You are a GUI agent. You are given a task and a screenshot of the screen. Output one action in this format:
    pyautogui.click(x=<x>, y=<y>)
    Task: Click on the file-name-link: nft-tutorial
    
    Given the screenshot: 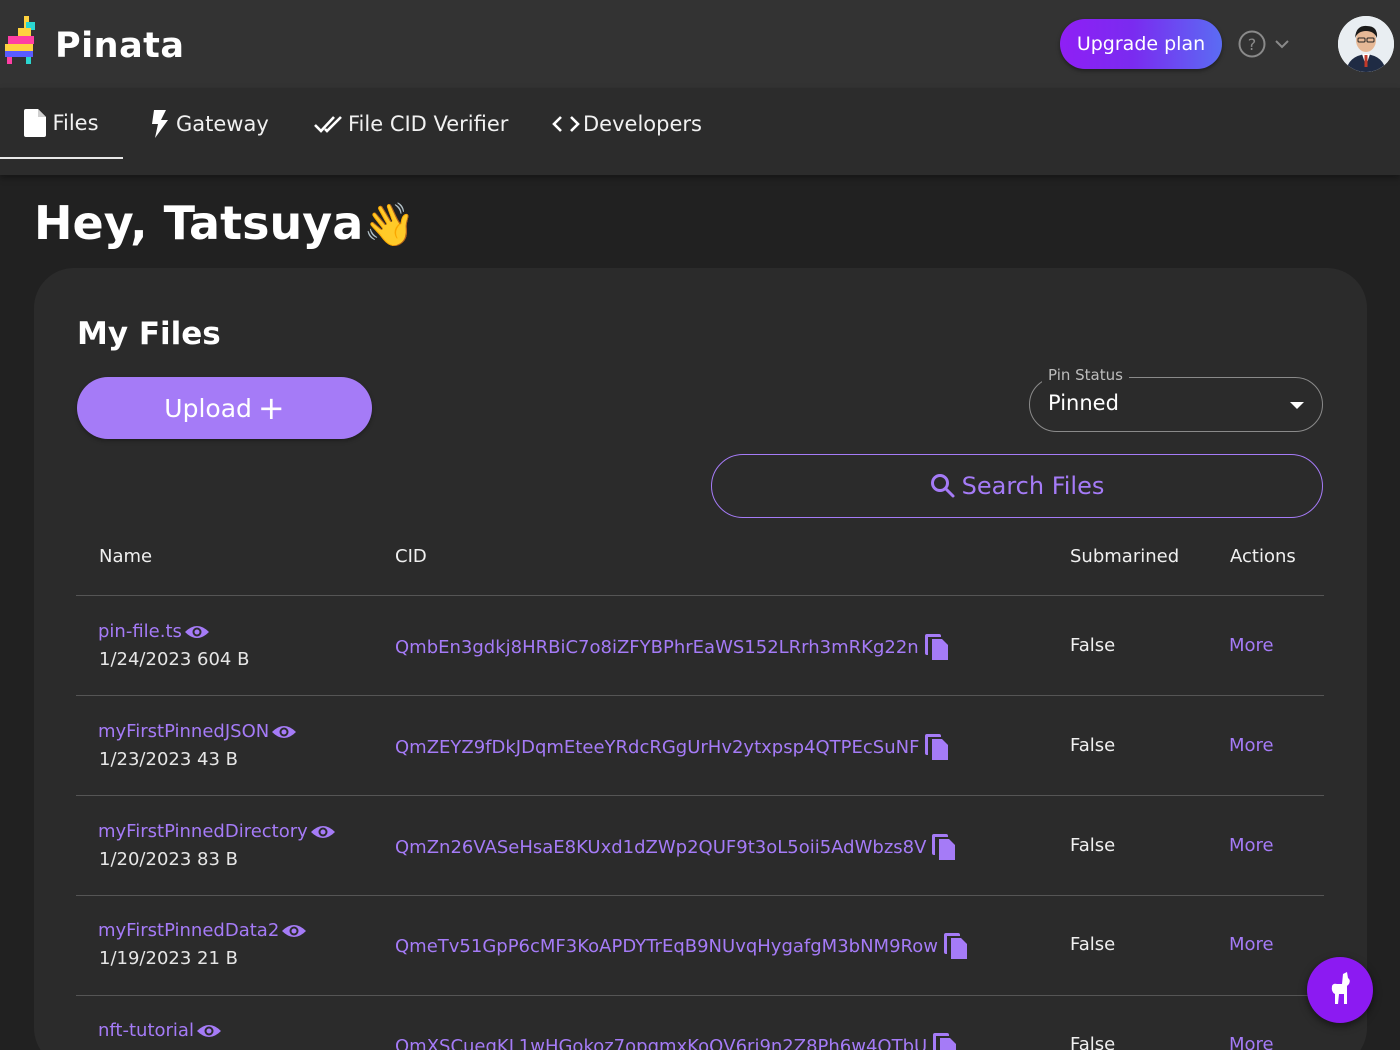 What is the action you would take?
    pyautogui.click(x=160, y=1030)
    